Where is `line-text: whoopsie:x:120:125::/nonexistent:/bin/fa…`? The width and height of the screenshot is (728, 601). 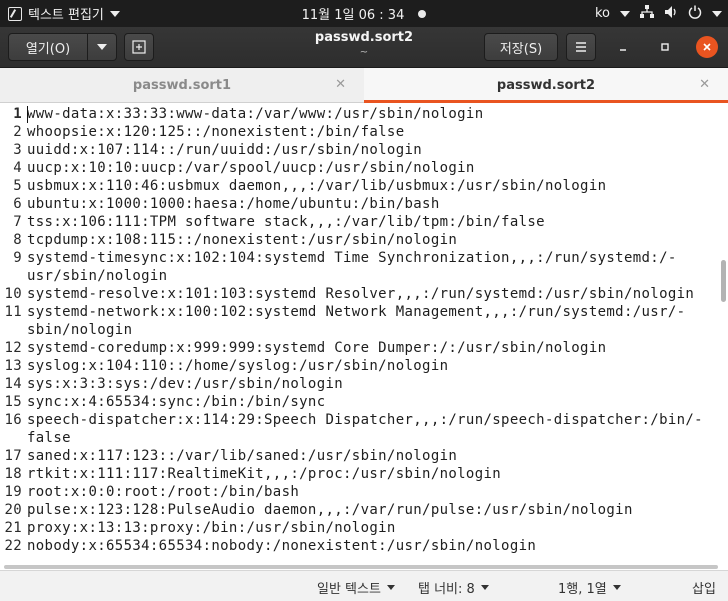
line-text: whoopsie:x:120:125::/nonexistent:/bin/fa… is located at coordinates (216, 132).